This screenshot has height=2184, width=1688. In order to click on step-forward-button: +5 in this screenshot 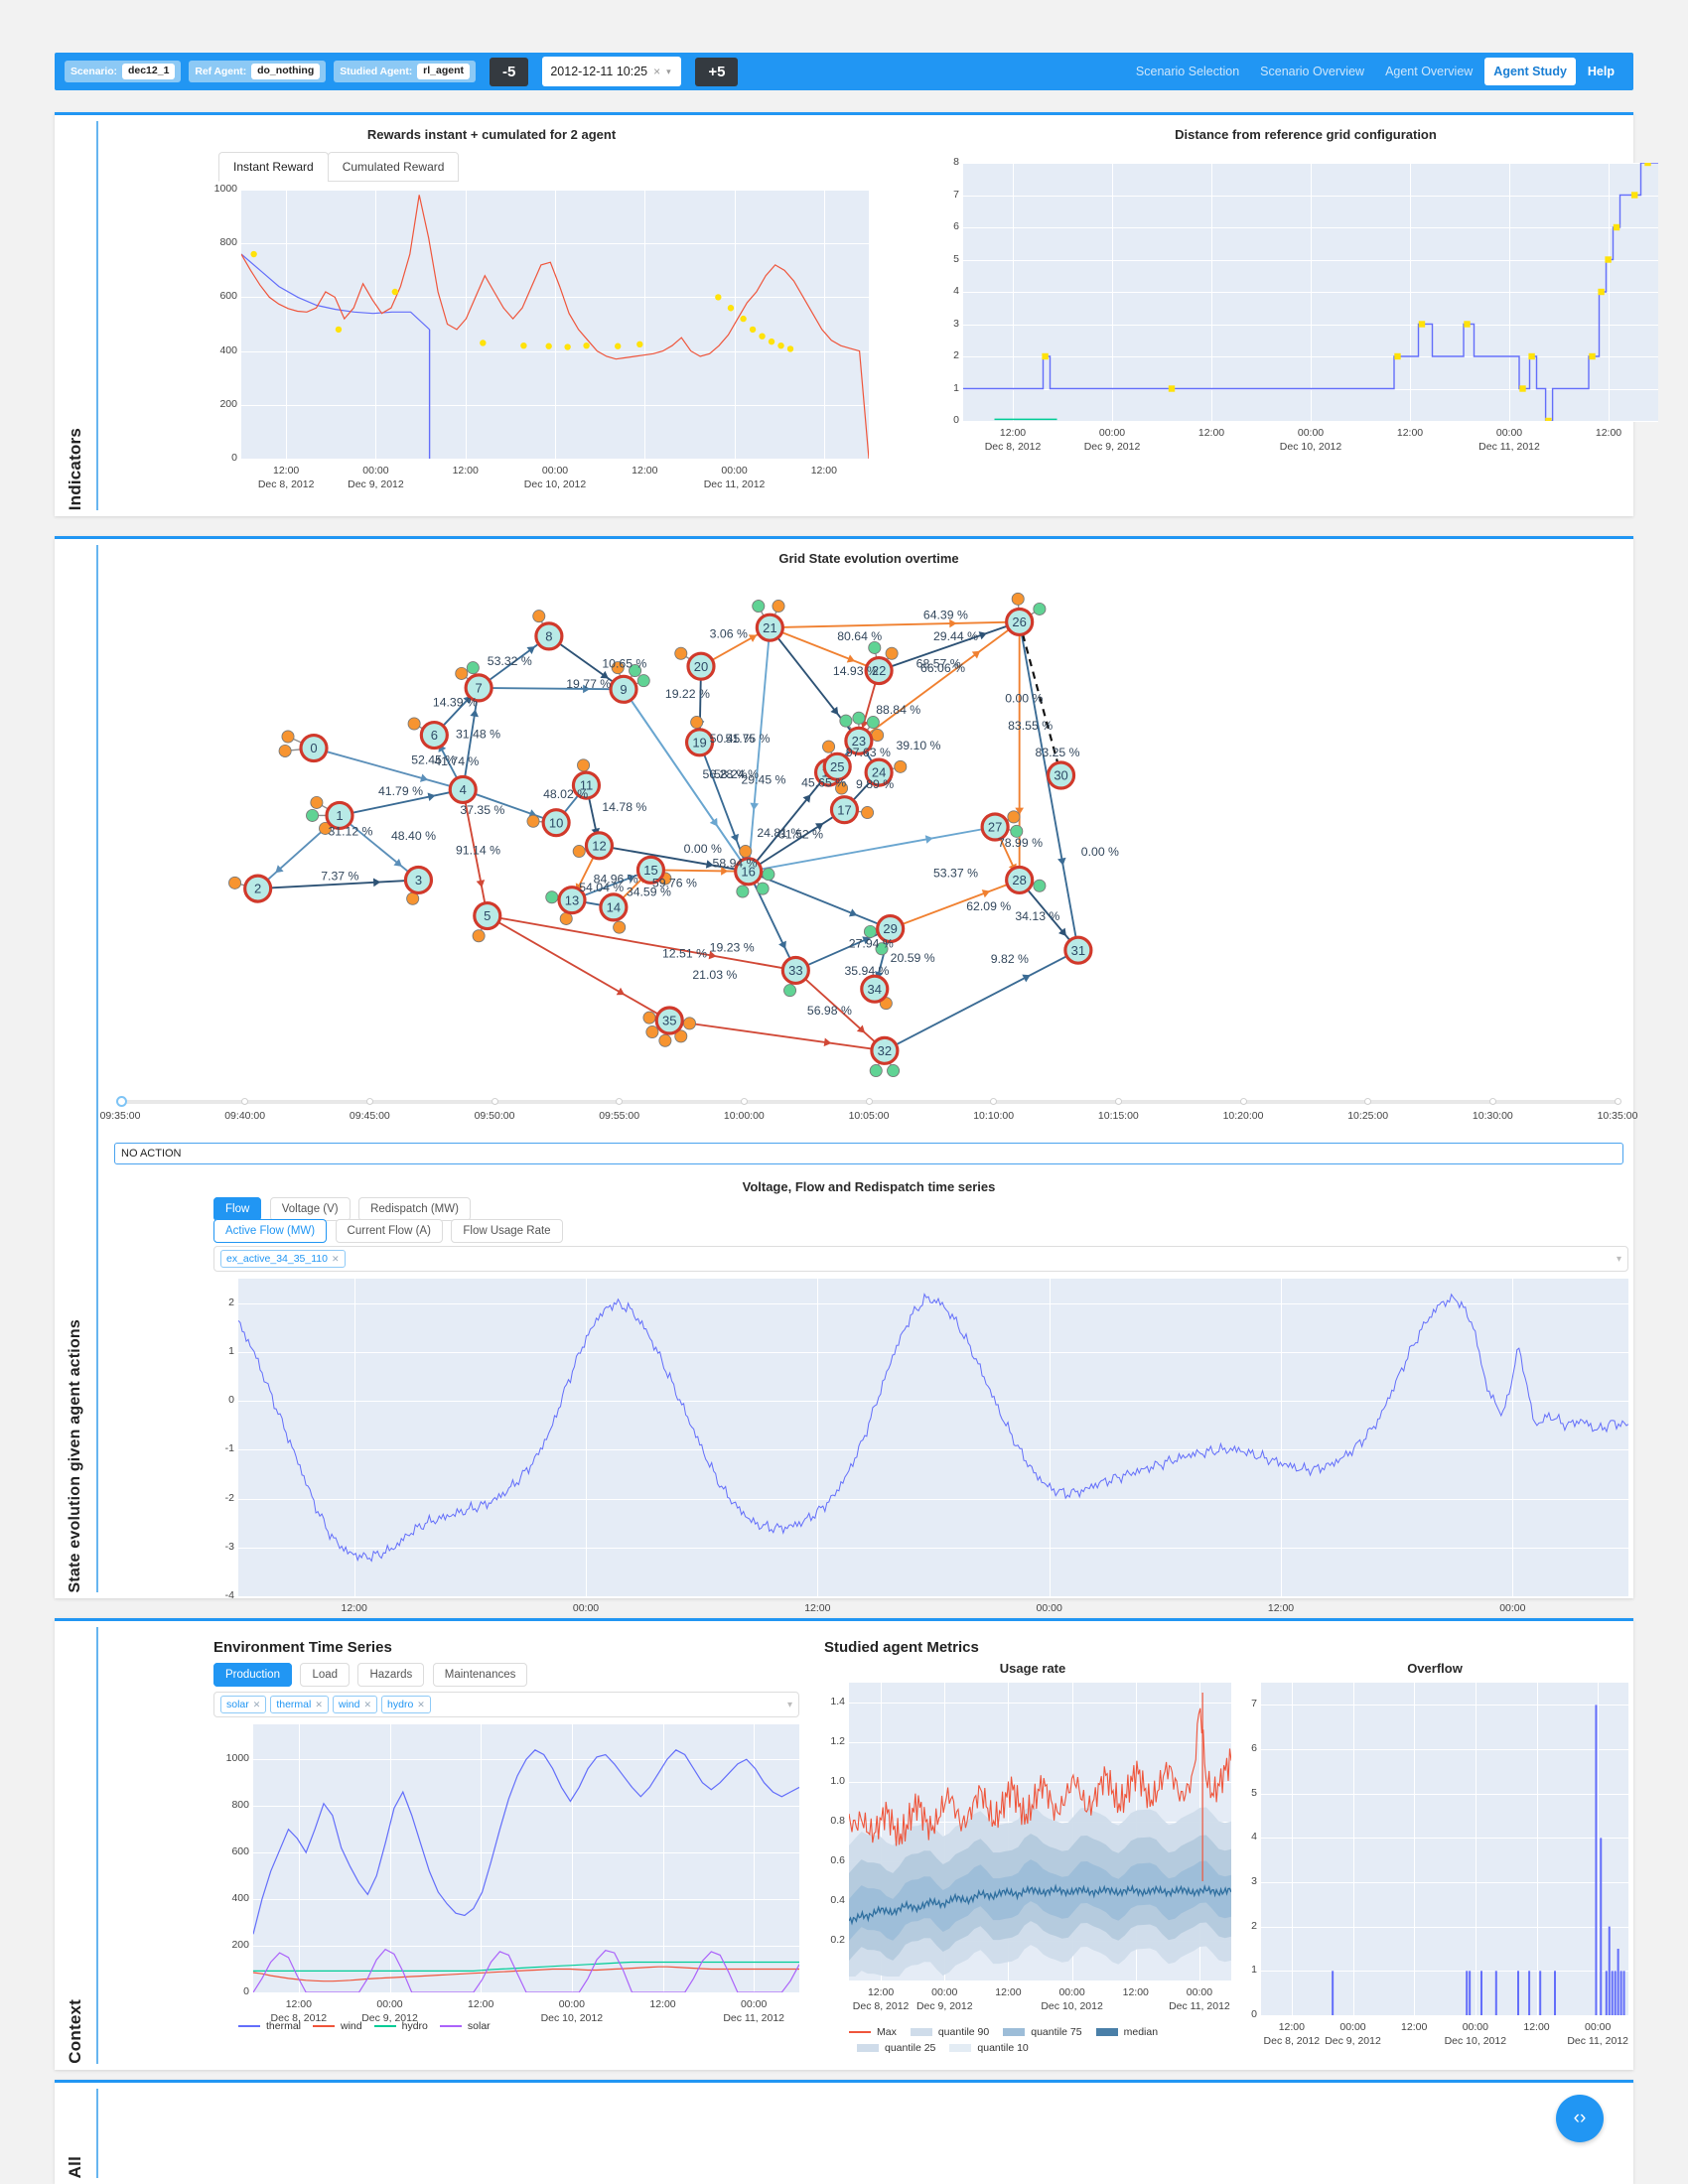, I will do `click(717, 71)`.